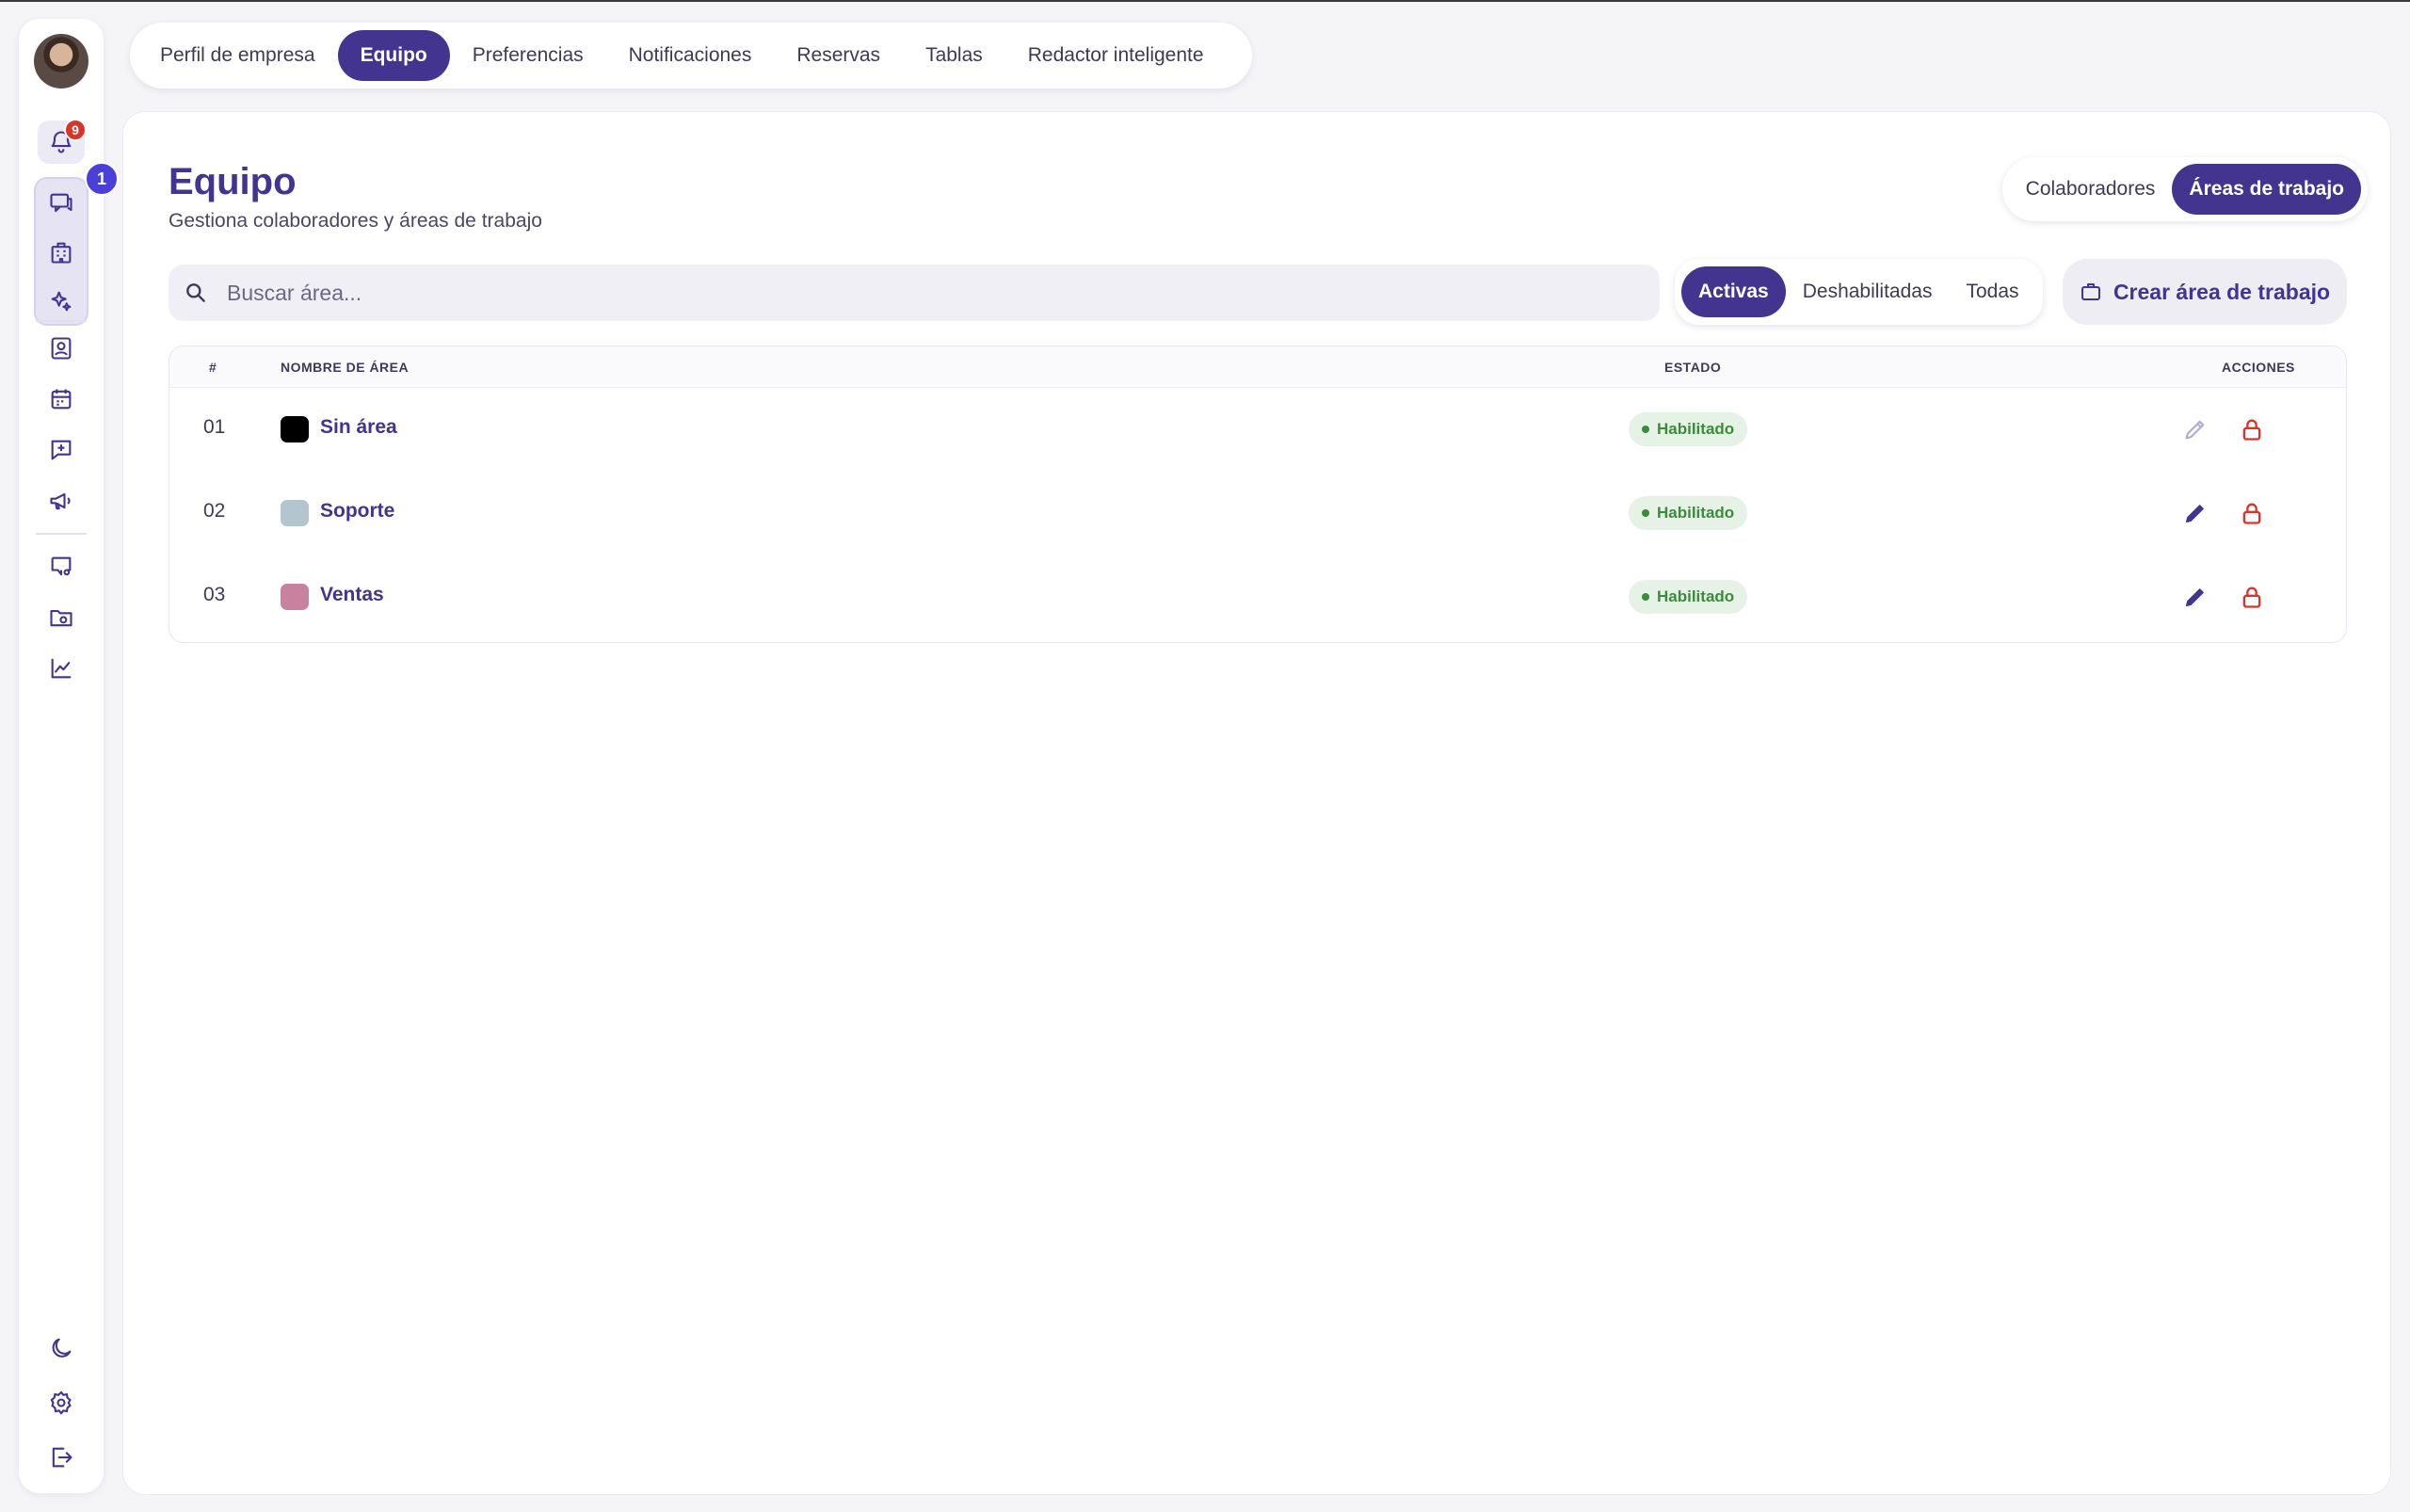  Describe the element at coordinates (214, 511) in the screenshot. I see `row-number: 02` at that location.